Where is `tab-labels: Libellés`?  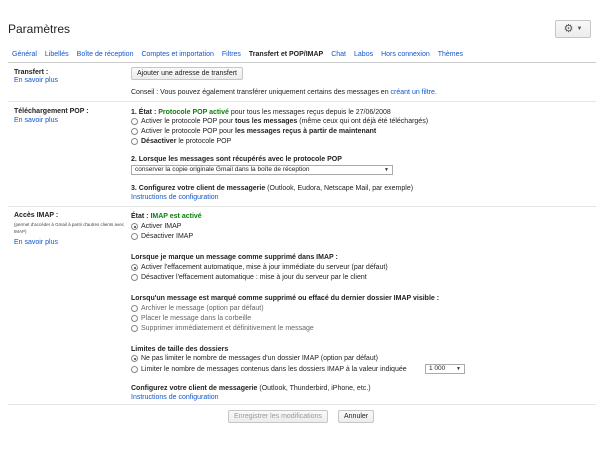 tab-labels: Libellés is located at coordinates (57, 56).